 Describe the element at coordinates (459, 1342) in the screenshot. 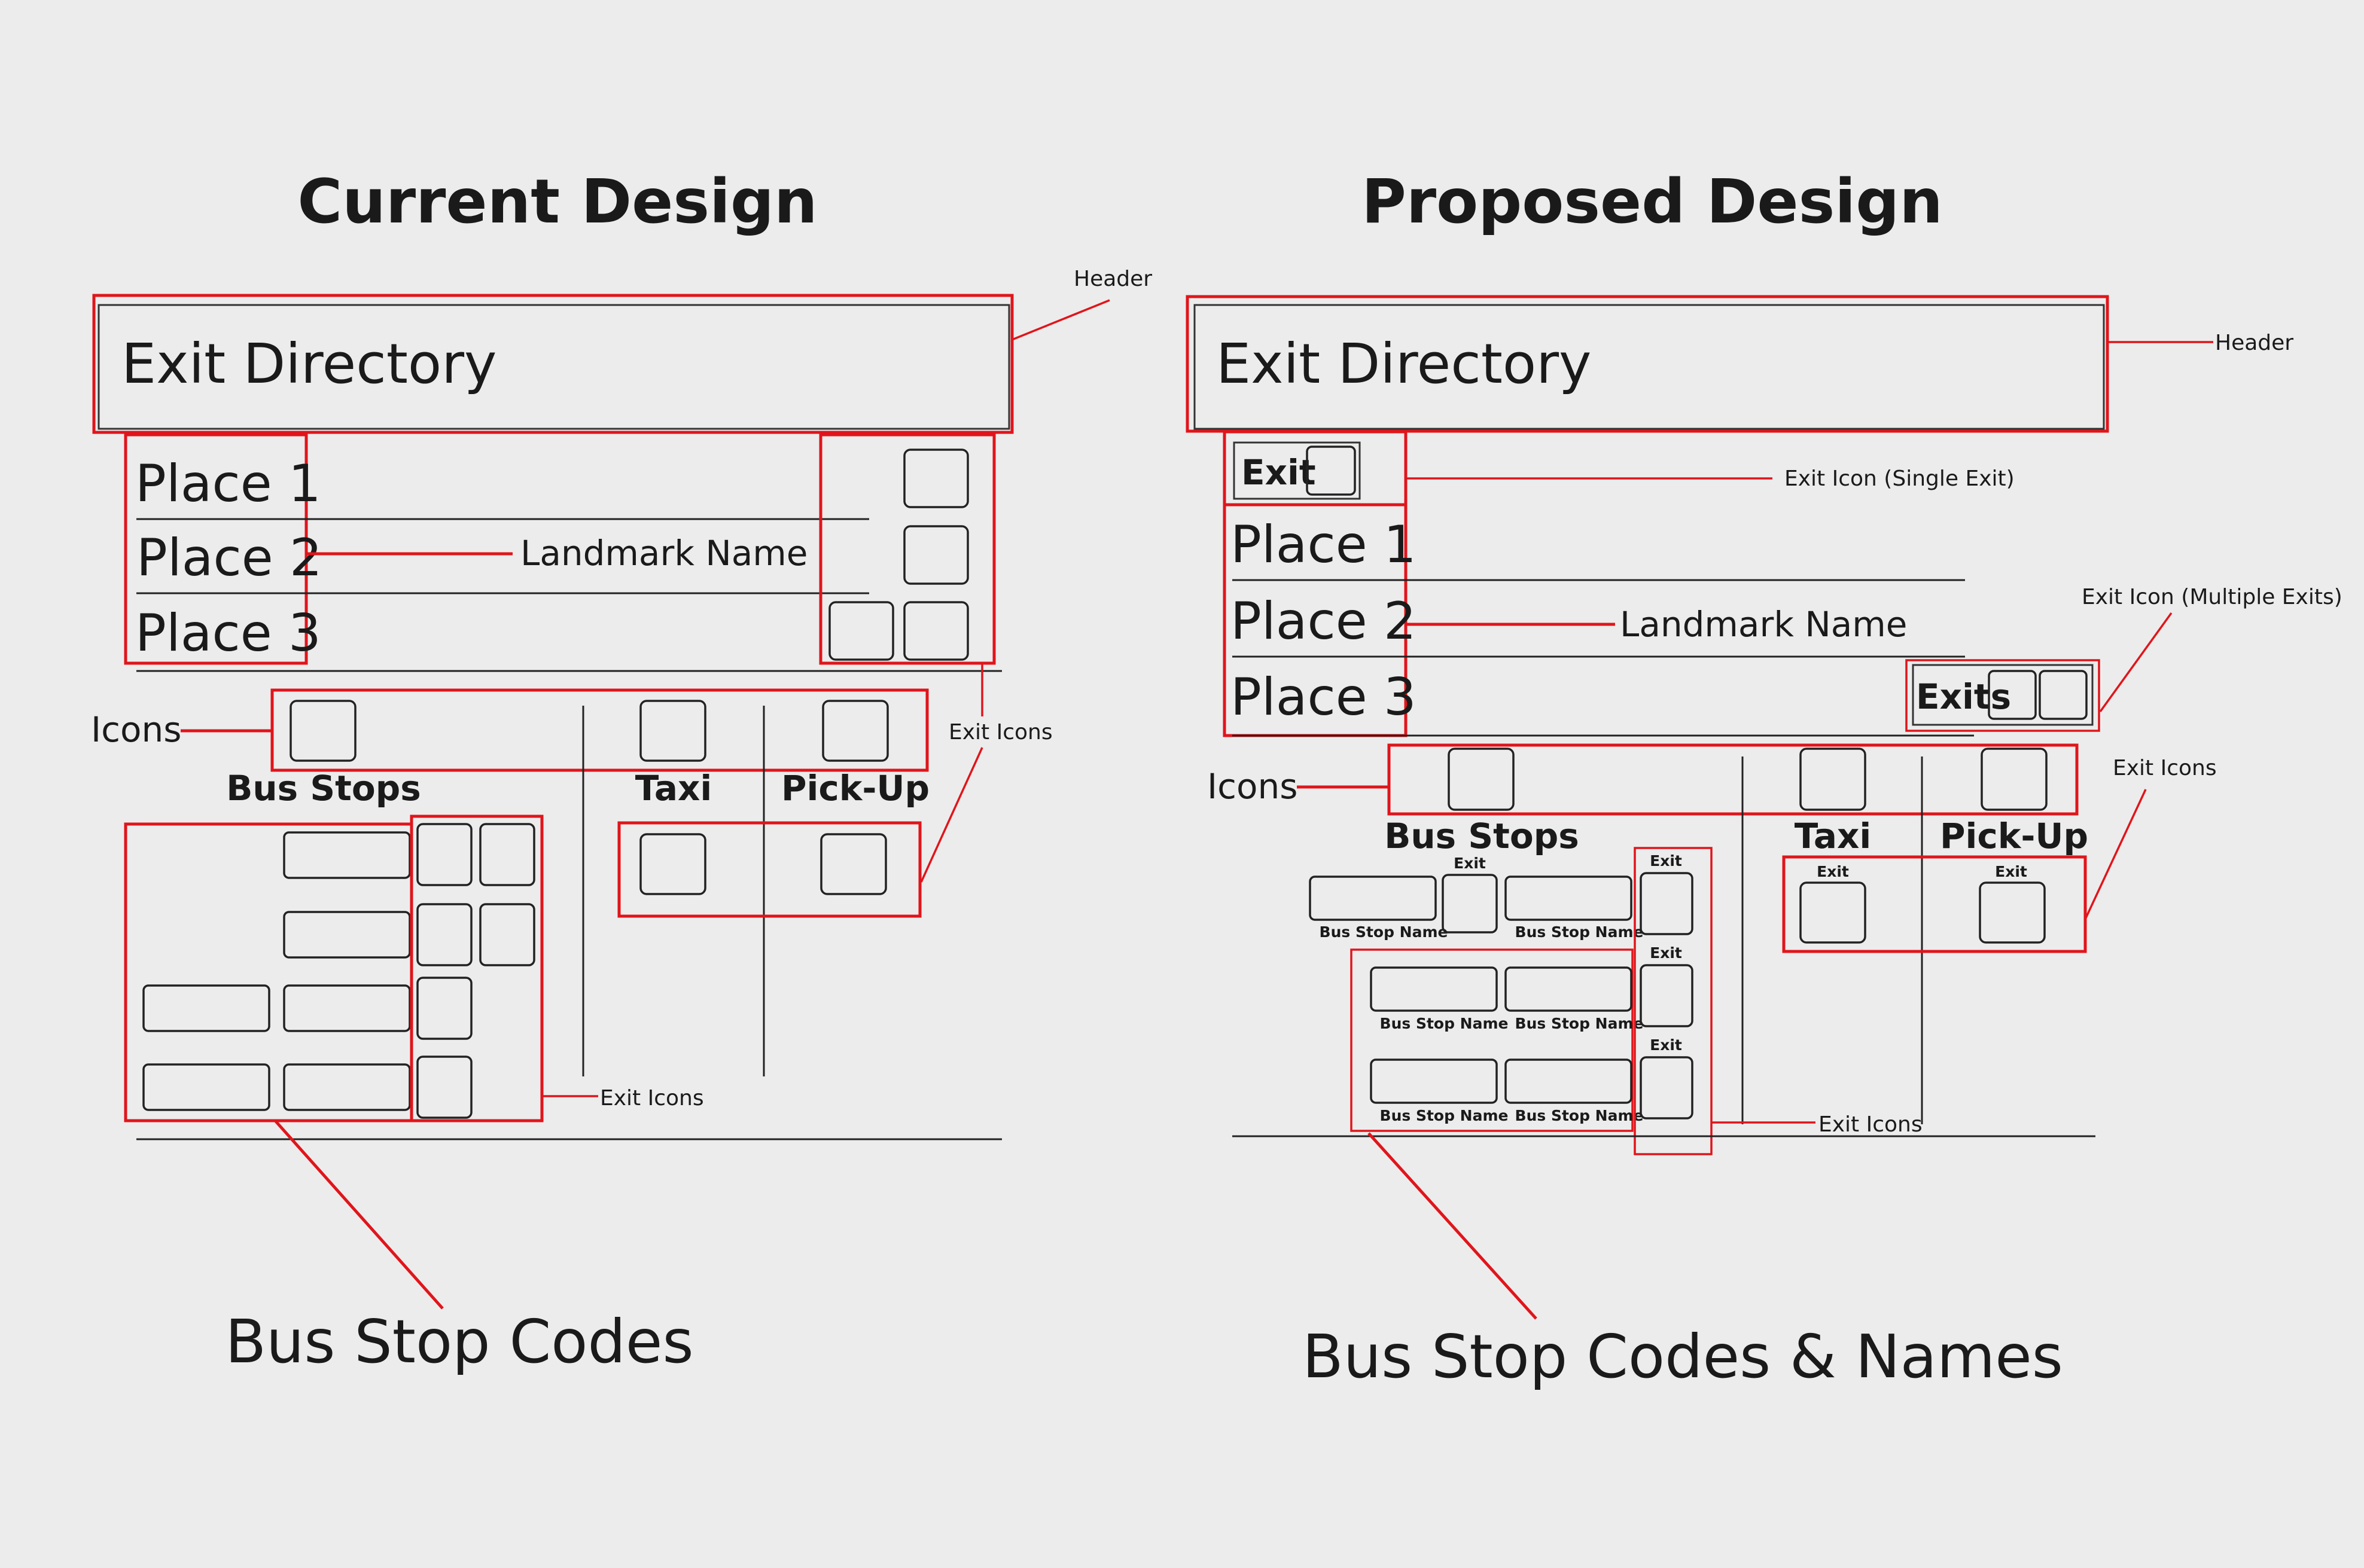

I see `current-bottom-caption: Bus Stop Codes` at that location.